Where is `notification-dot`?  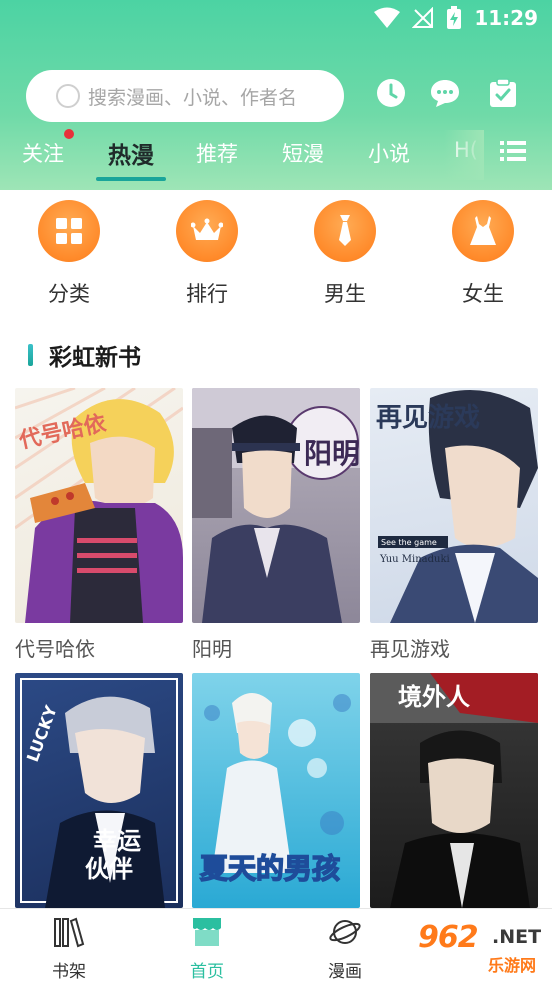 notification-dot is located at coordinates (69, 134).